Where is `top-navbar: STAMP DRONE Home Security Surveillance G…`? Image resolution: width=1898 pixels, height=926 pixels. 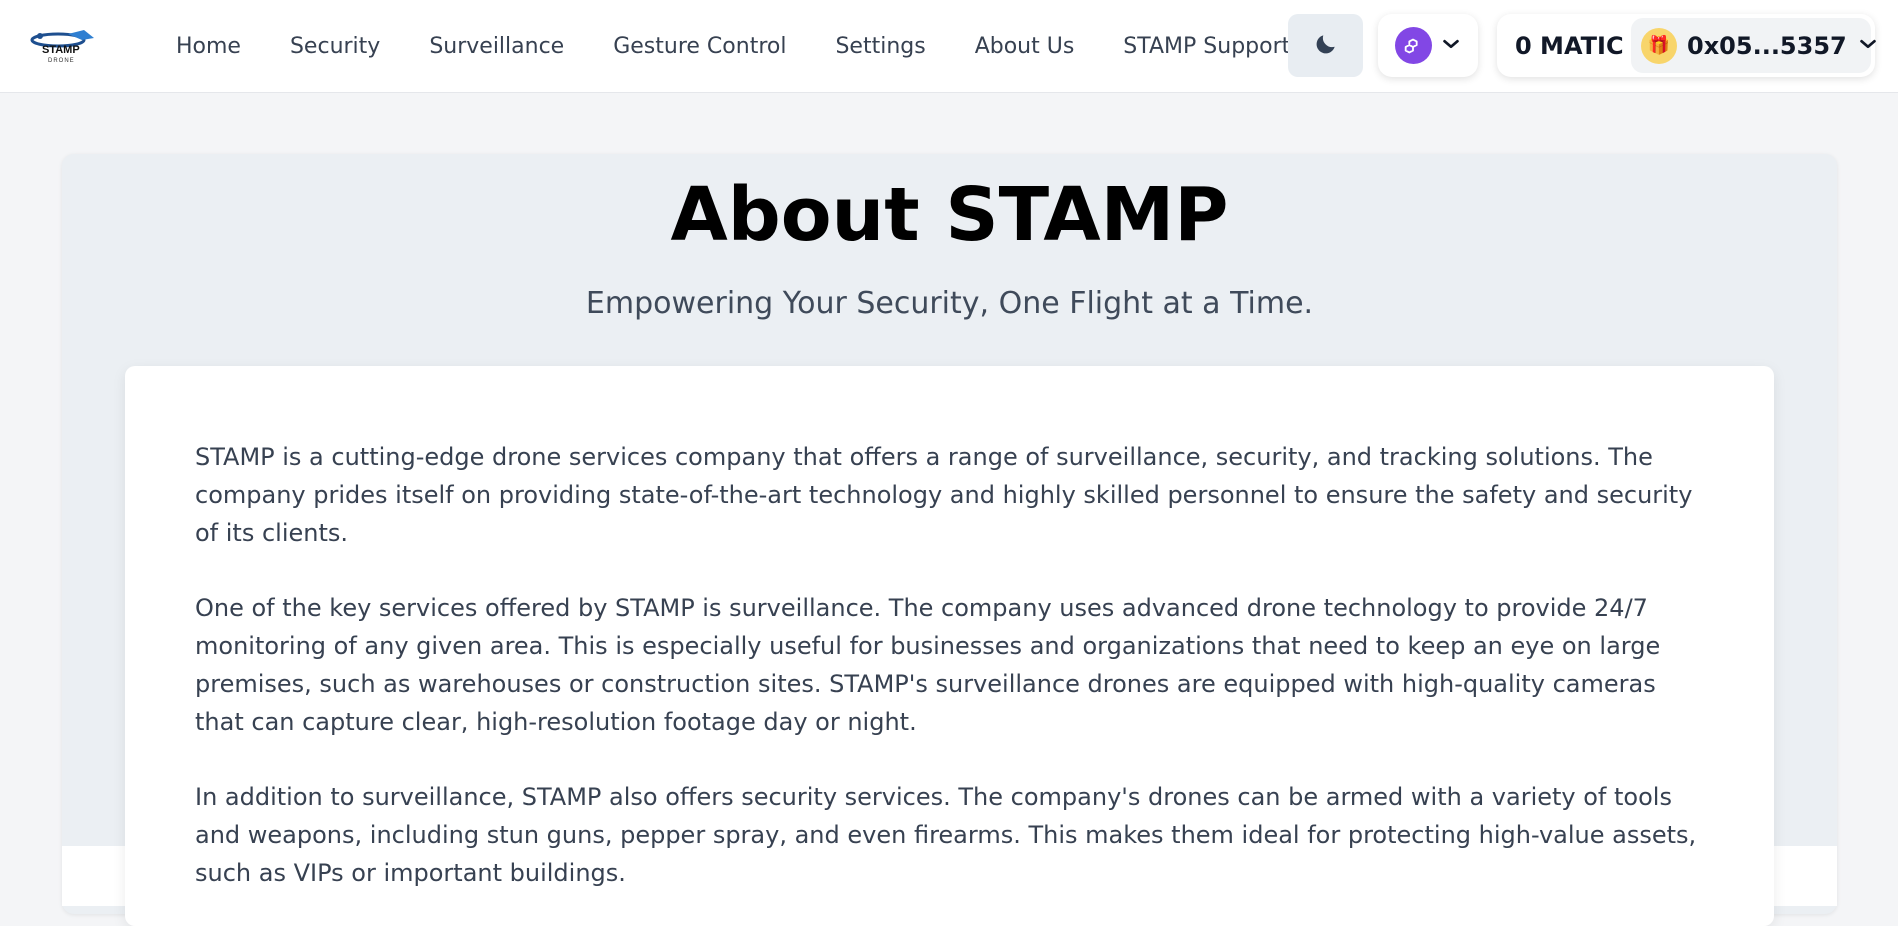 top-navbar: STAMP DRONE Home Security Surveillance G… is located at coordinates (949, 46).